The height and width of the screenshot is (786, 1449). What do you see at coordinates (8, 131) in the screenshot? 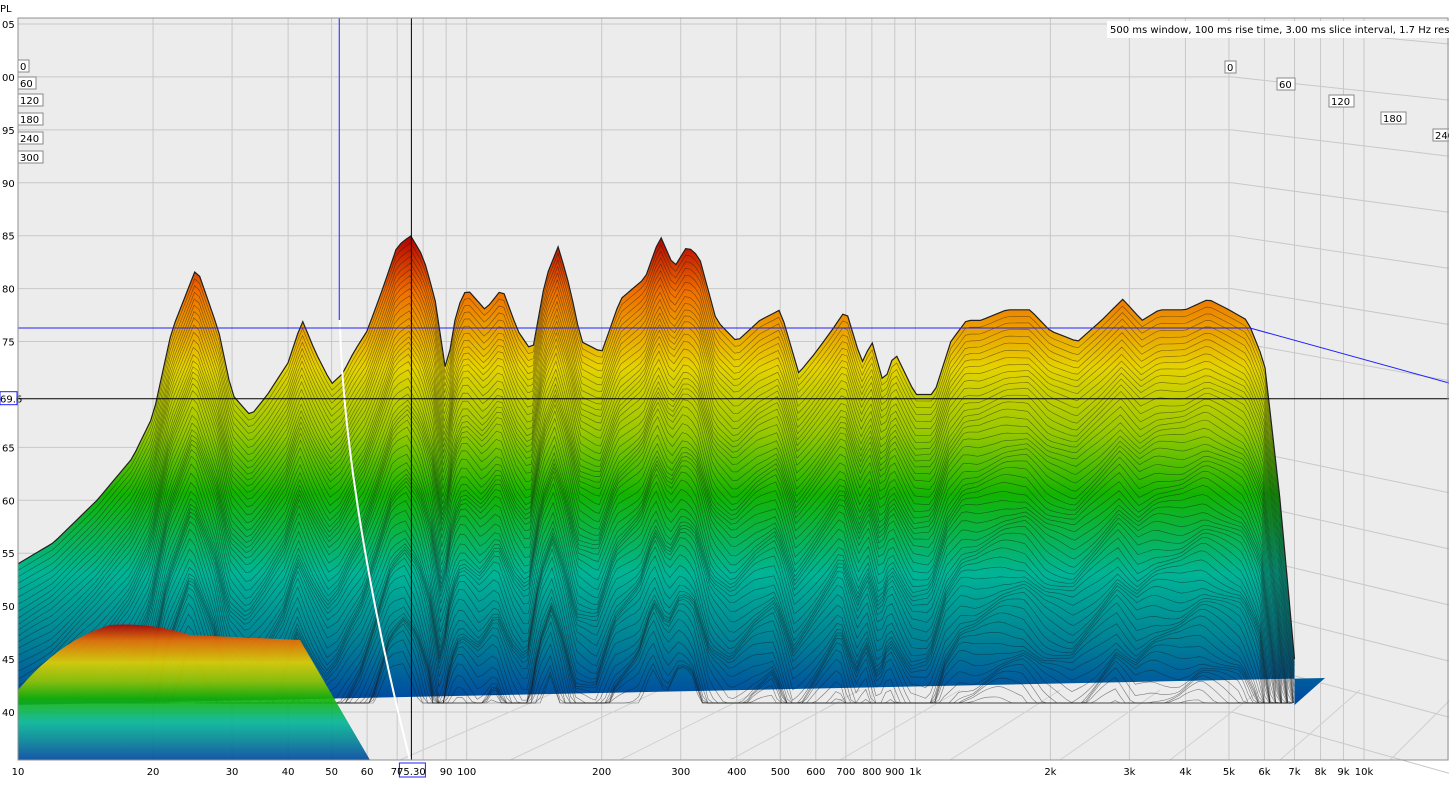
I see `y-tick-label: 95` at bounding box center [8, 131].